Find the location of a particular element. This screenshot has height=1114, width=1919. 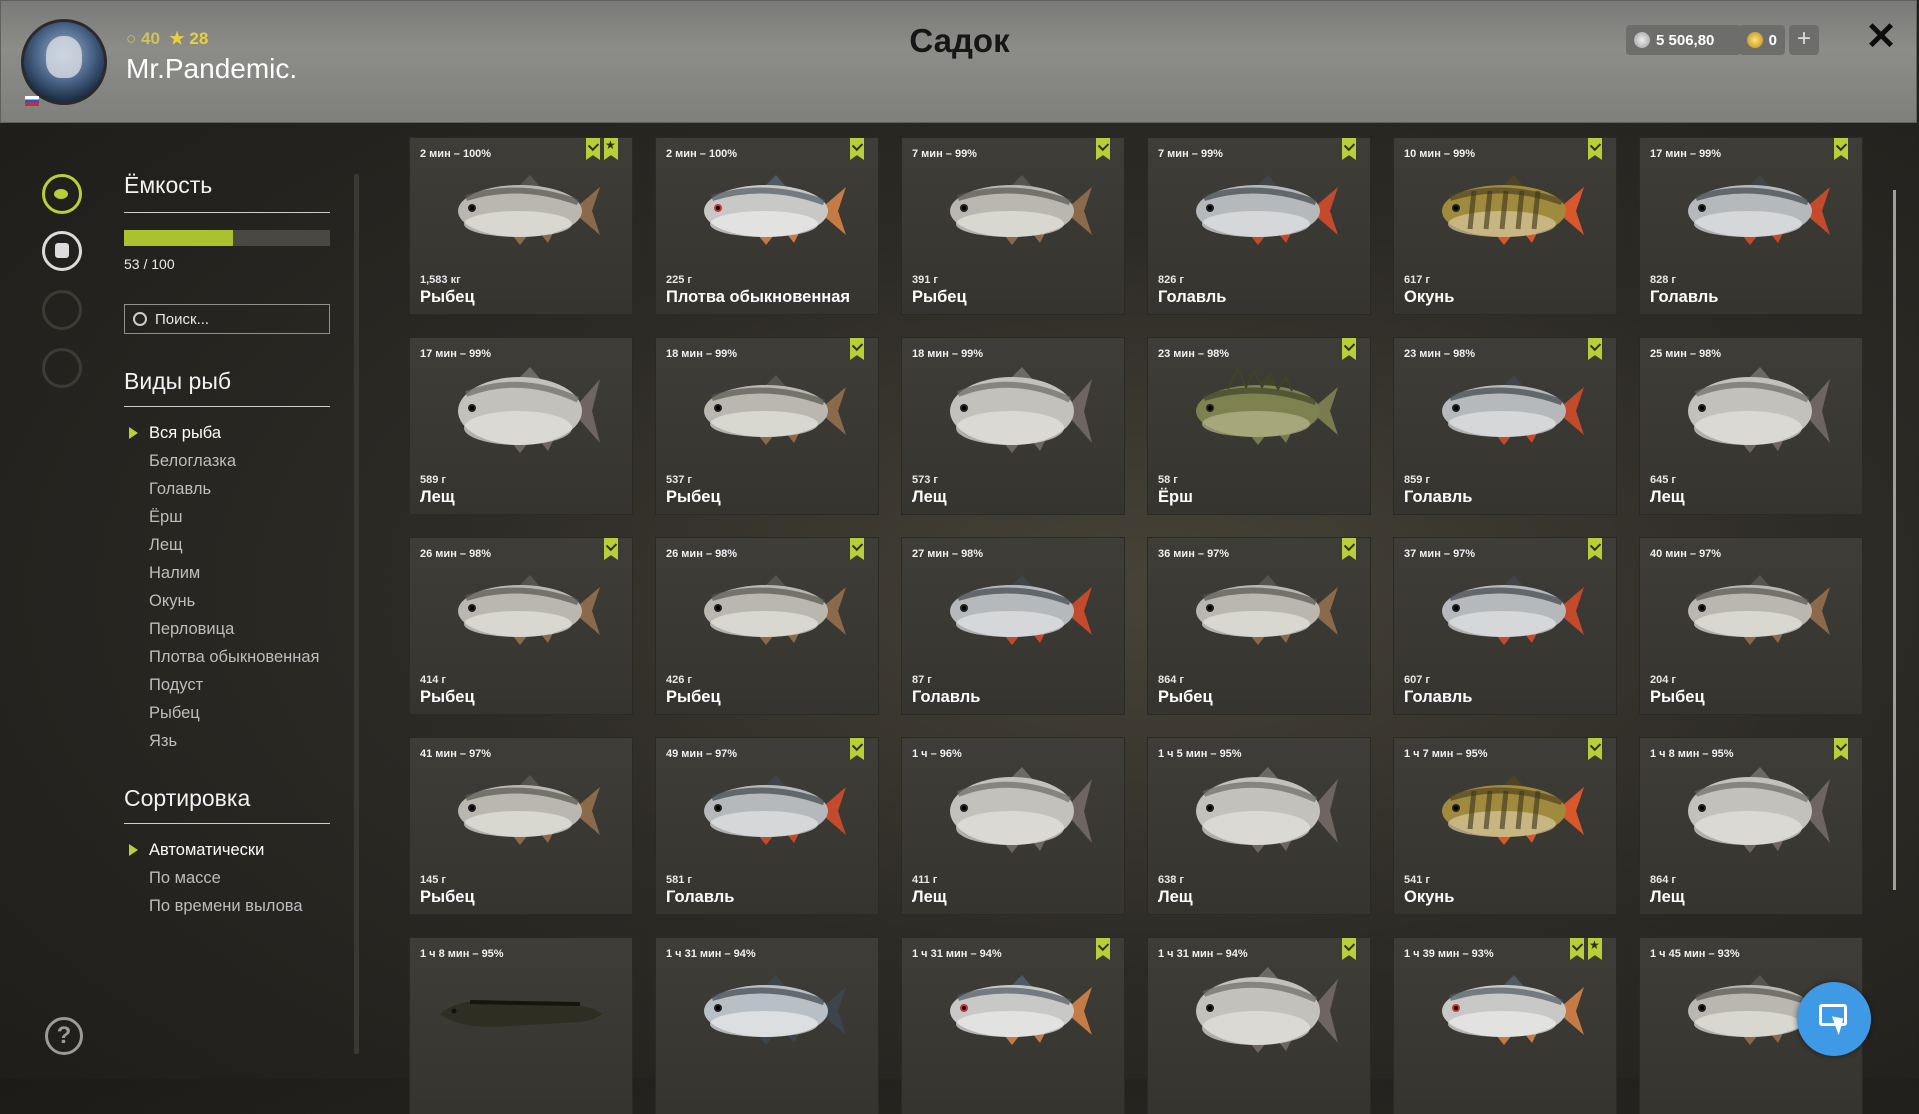

fish-card: 49 мин – 97% 581 г Голавль is located at coordinates (767, 826).